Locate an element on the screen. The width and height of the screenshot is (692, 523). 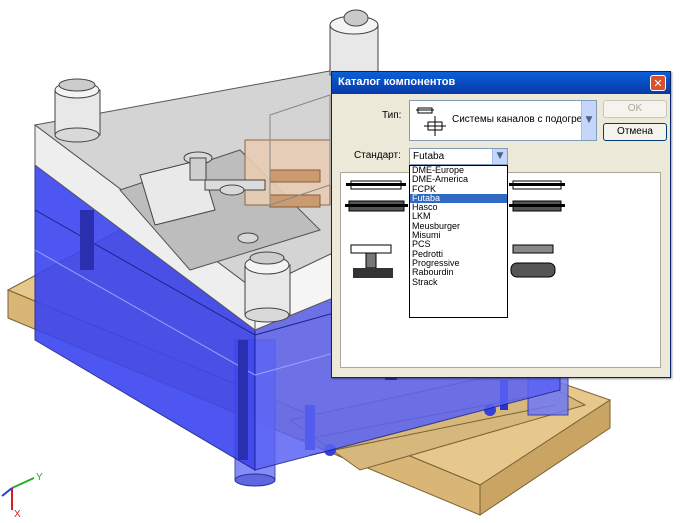
x-axis-label: X is located at coordinates (17, 514).